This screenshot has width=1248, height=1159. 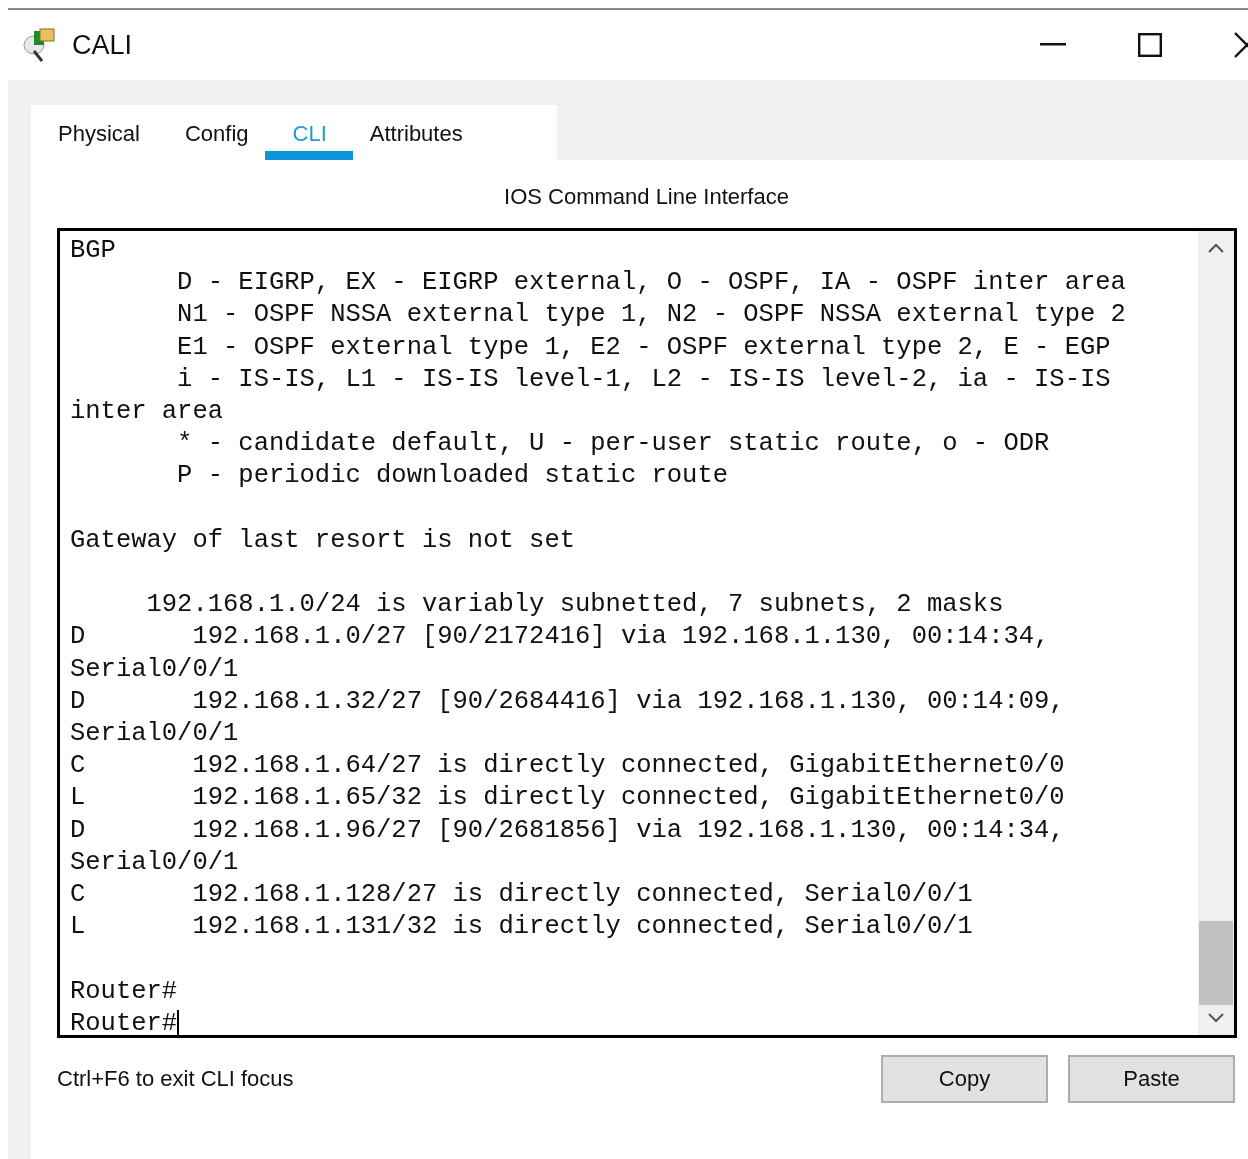 I want to click on scroll-down-icon, so click(x=1216, y=1018).